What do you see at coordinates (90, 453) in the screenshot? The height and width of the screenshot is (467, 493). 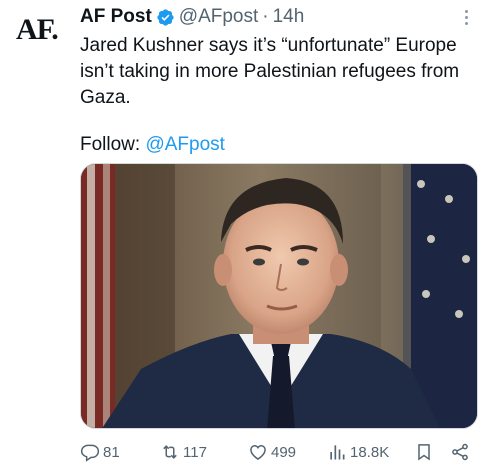 I see `reply-icon` at bounding box center [90, 453].